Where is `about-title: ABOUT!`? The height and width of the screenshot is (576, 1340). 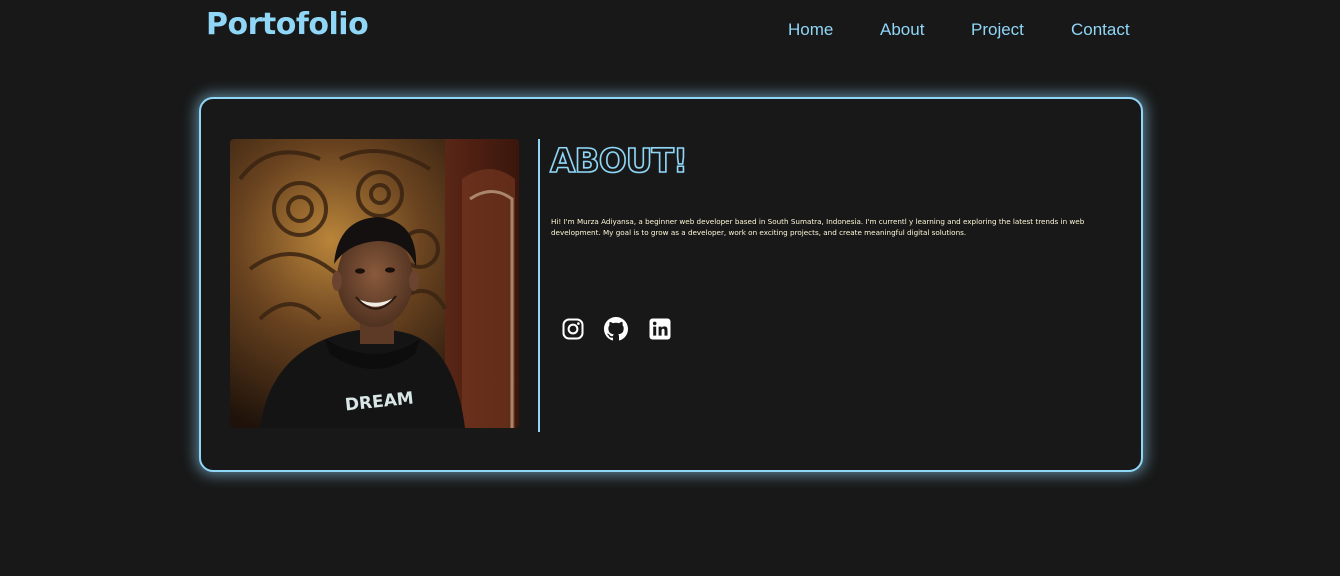 about-title: ABOUT! is located at coordinates (619, 160).